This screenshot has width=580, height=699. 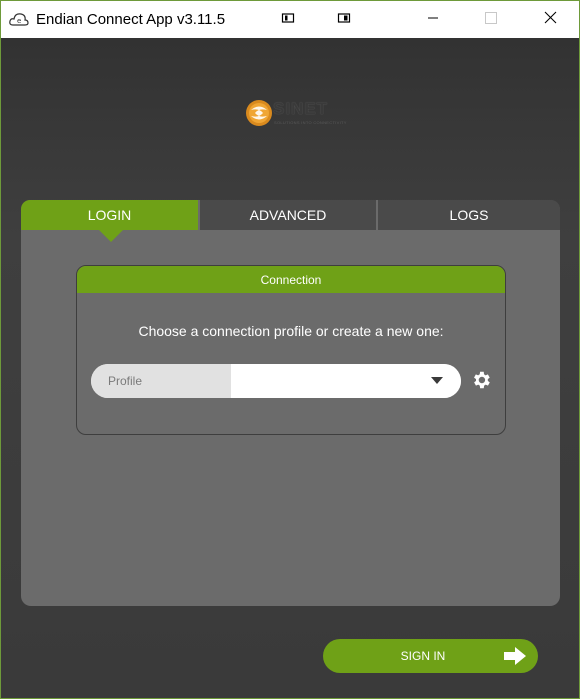 I want to click on maximize-icon, so click(x=491, y=20).